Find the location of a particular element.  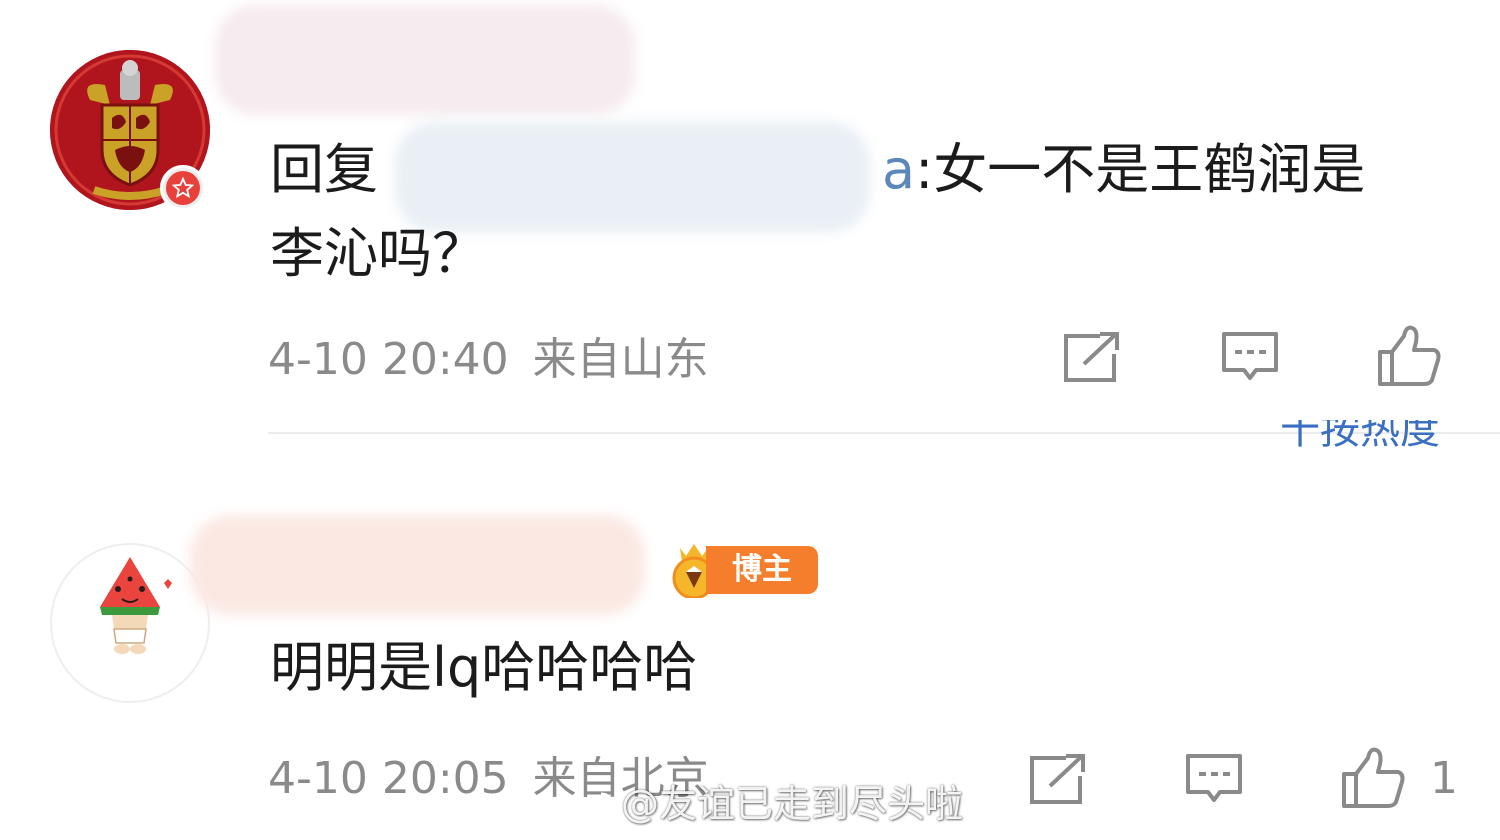

comment-text: 明明是lq哈哈哈哈 is located at coordinates (484, 667).